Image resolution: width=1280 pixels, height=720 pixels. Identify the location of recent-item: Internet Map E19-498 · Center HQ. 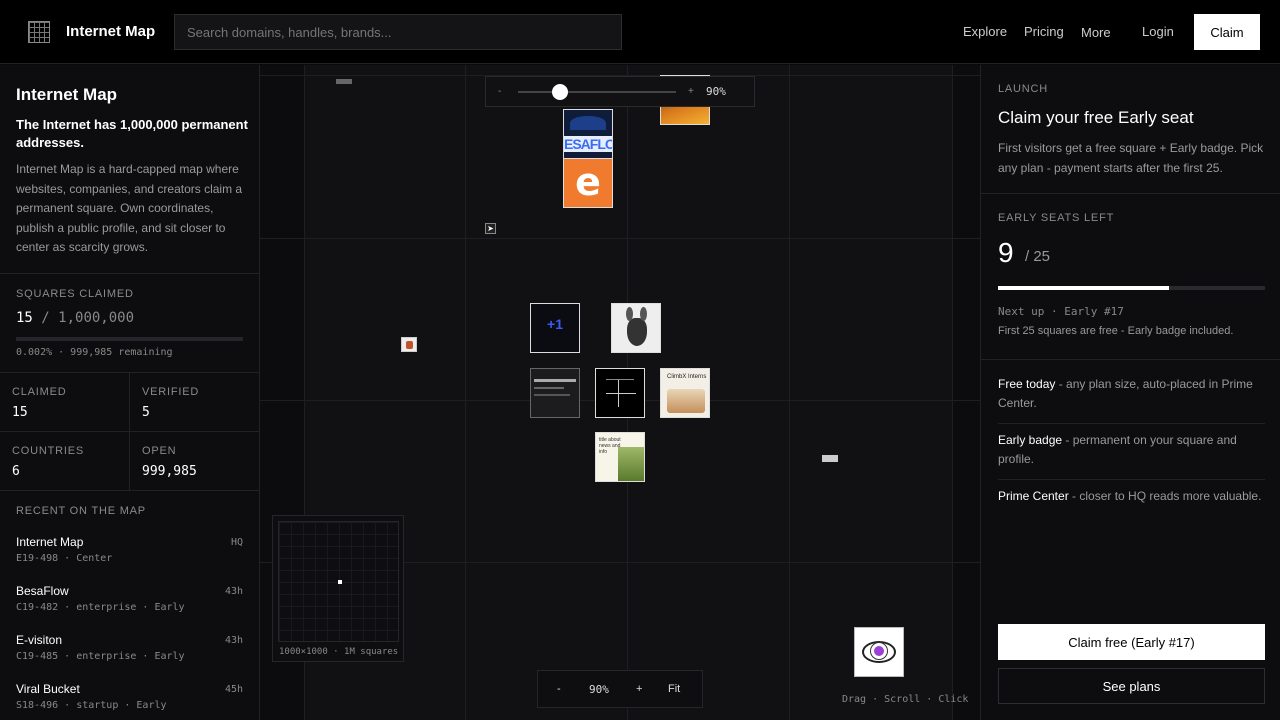
(129, 555).